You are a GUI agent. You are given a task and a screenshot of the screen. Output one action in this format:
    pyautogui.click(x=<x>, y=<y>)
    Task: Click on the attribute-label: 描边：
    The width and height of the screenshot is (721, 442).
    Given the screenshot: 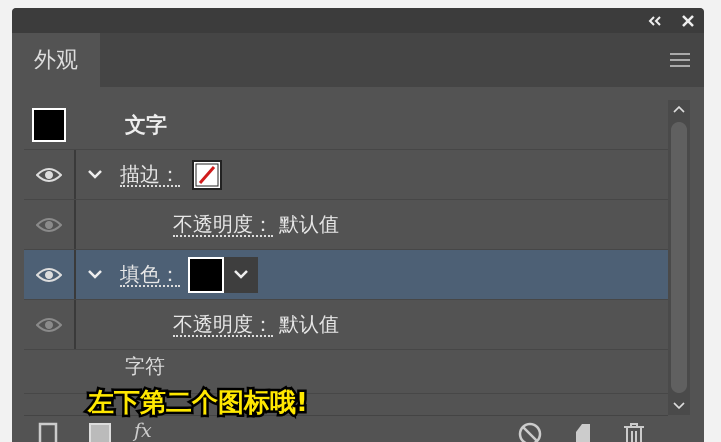 What is the action you would take?
    pyautogui.click(x=150, y=174)
    